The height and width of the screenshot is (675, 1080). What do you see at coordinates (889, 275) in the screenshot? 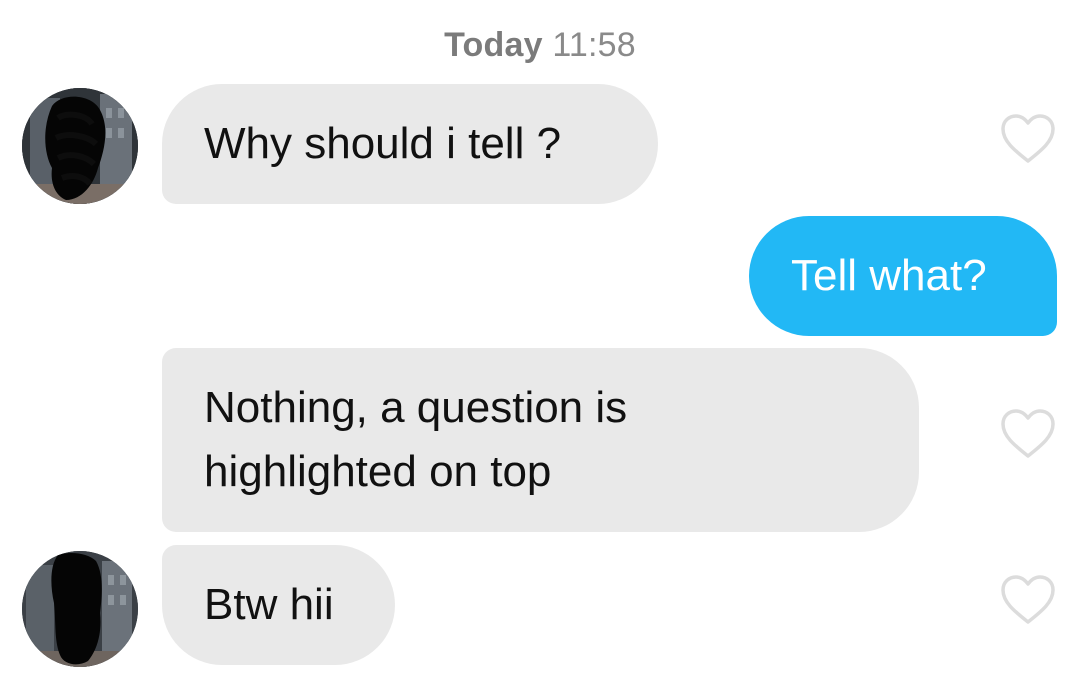
I see `message-text: Tell what?` at bounding box center [889, 275].